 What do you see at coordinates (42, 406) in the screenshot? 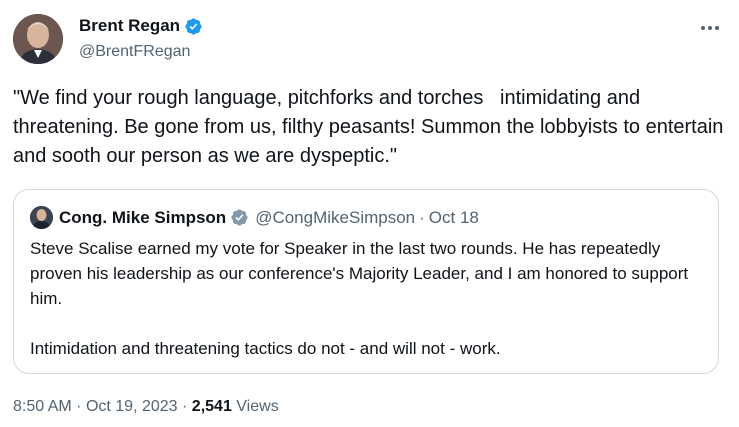
I see `tweet-time: 8:50 AM` at bounding box center [42, 406].